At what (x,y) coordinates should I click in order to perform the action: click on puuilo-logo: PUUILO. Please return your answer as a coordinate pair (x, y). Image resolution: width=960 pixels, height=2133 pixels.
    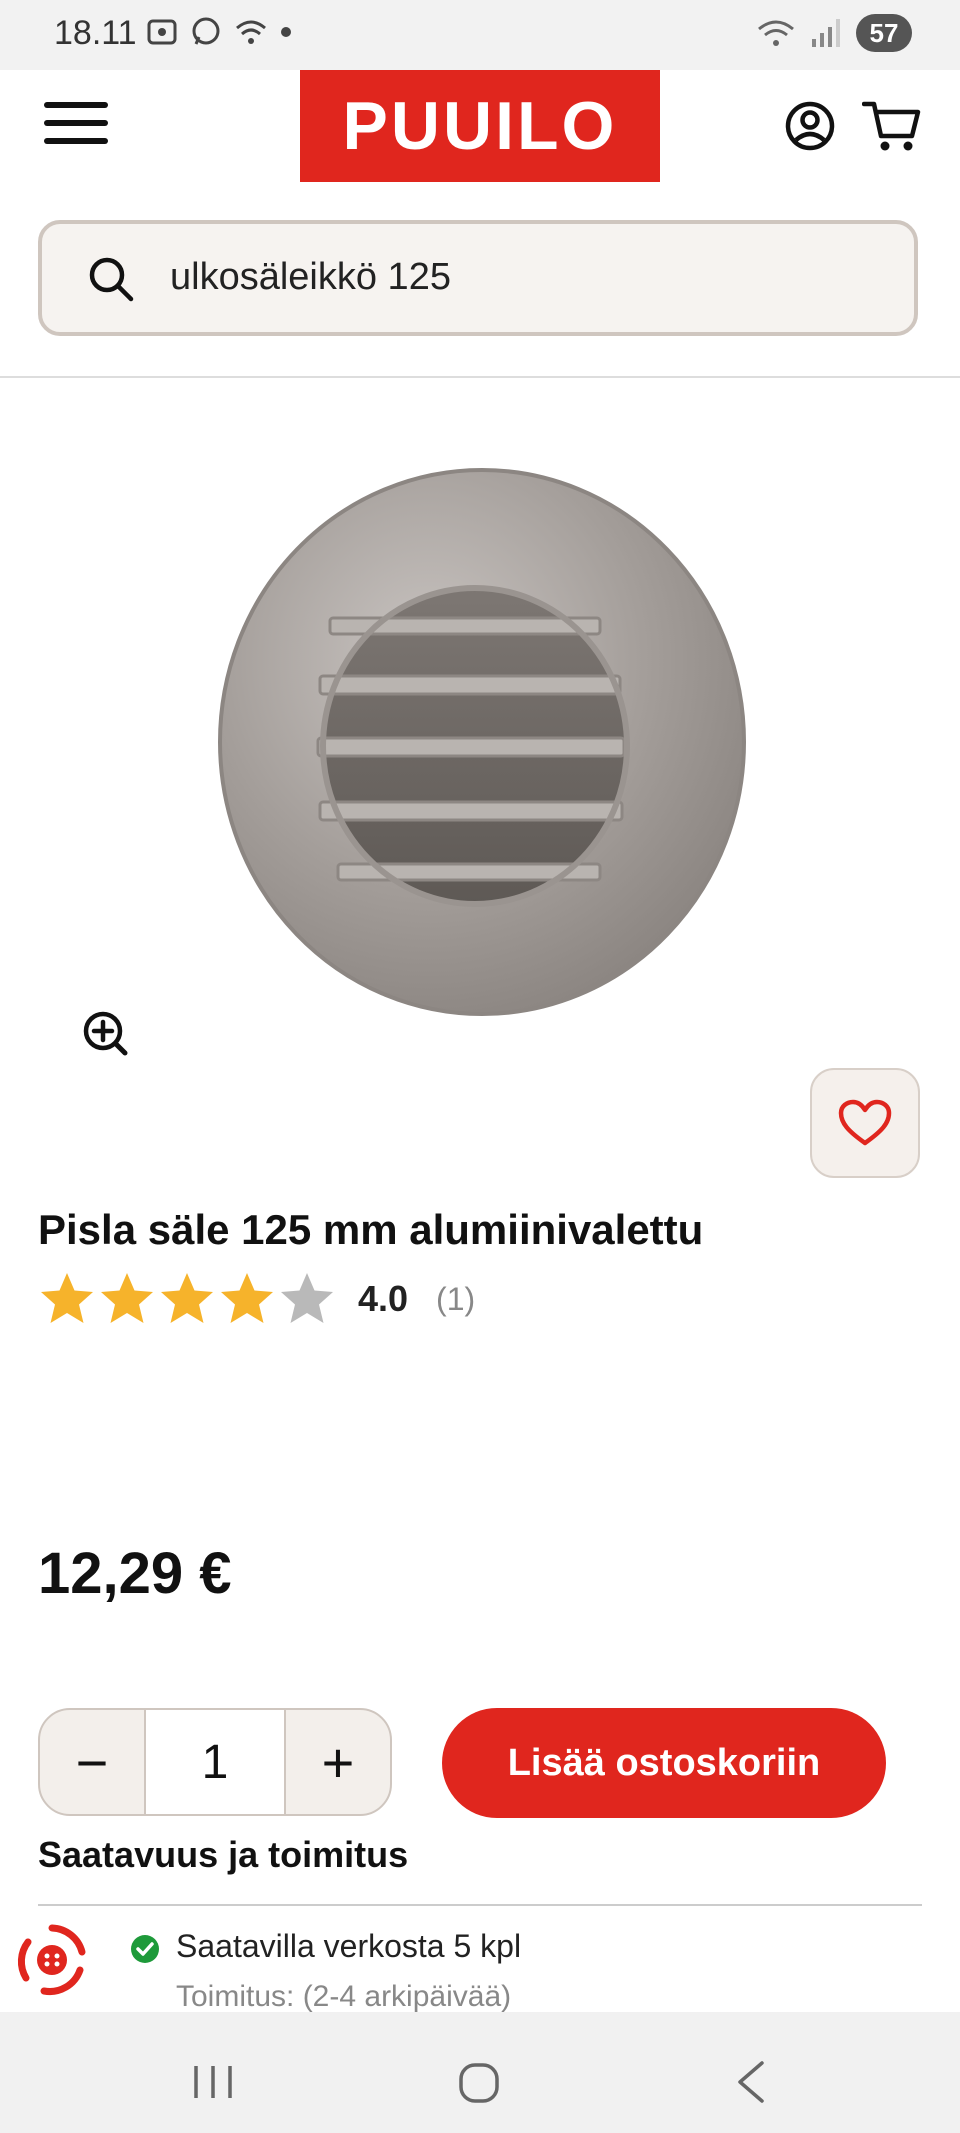
    Looking at the image, I should click on (480, 126).